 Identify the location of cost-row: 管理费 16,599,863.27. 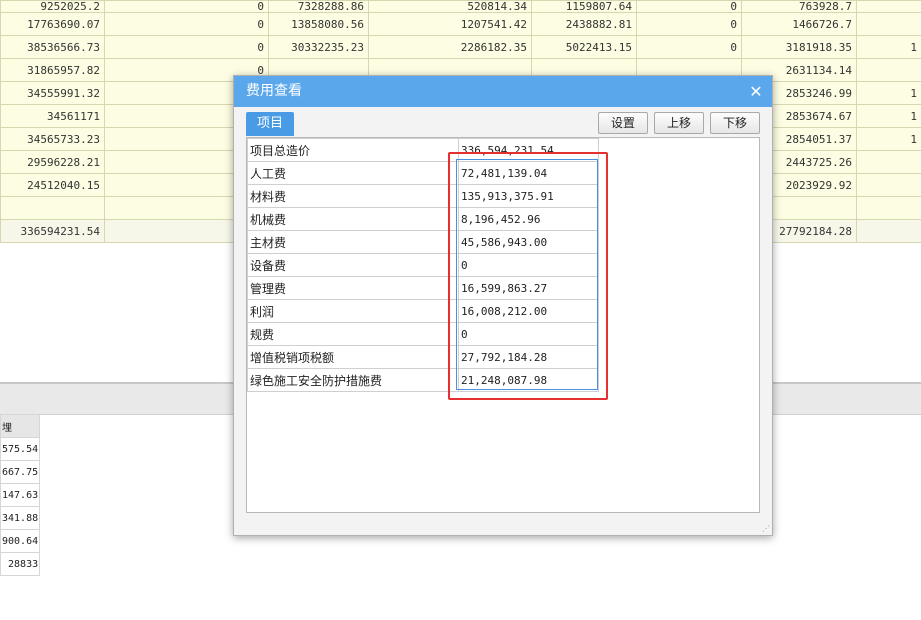
(423, 288).